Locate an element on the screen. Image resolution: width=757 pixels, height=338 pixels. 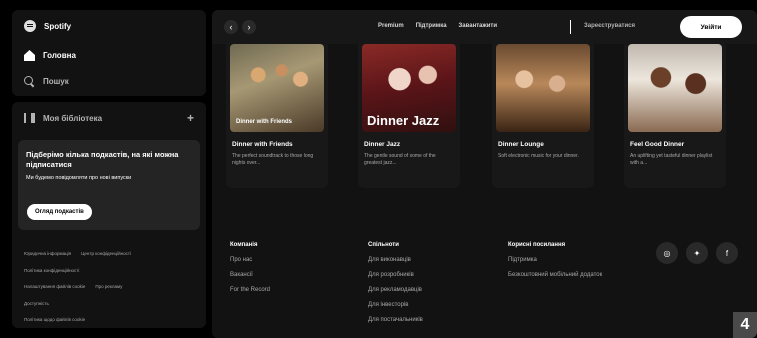
legal-link: Політика щодо файлів cookie is located at coordinates (54, 320).